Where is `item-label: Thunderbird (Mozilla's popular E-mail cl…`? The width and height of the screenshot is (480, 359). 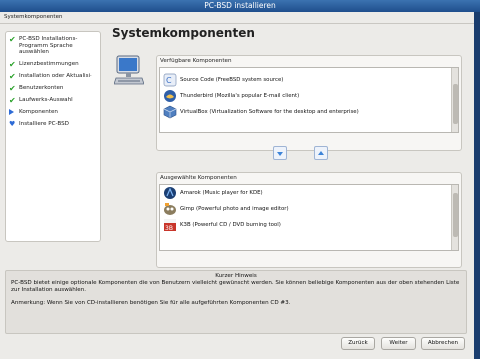
item-label: Thunderbird (Mozilla's popular E-mail cl… is located at coordinates (240, 95).